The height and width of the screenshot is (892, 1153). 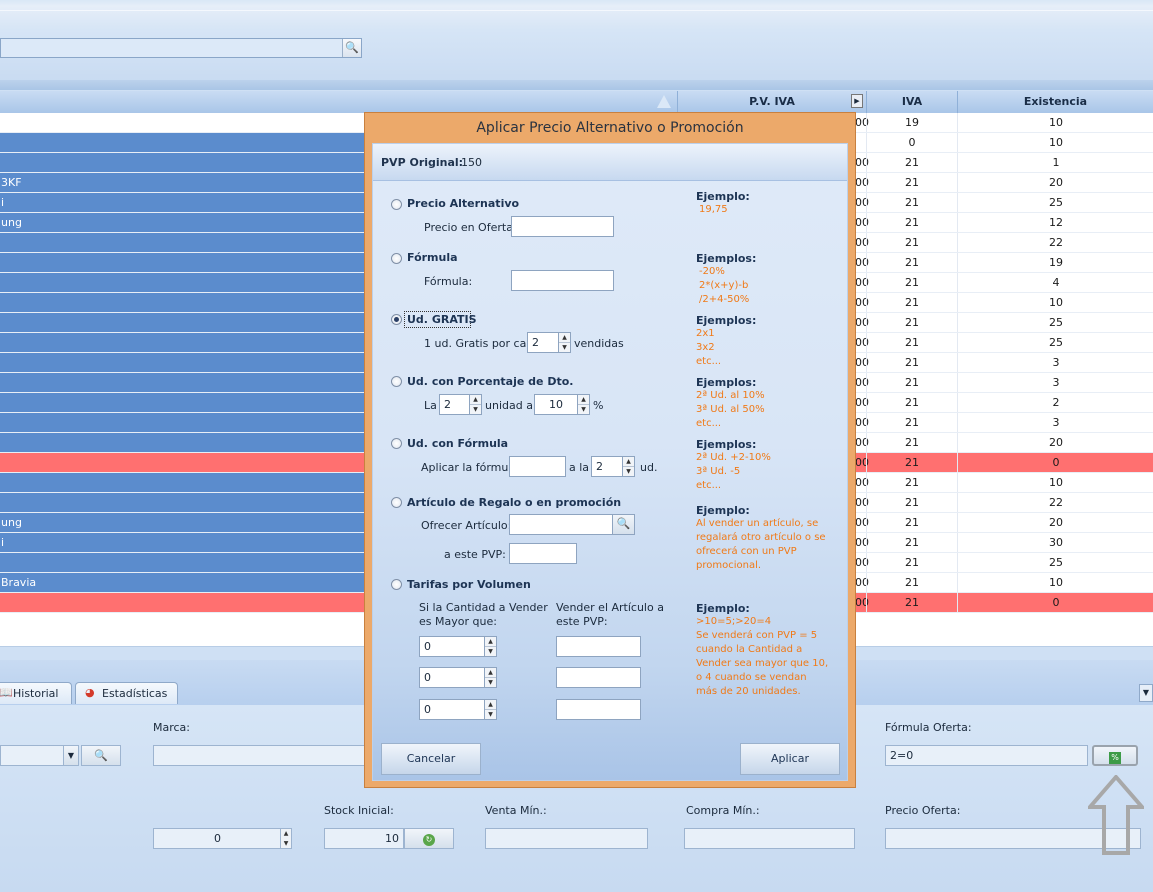 I want to click on precio-alt-example-title: Ejemplo:, so click(x=723, y=196).